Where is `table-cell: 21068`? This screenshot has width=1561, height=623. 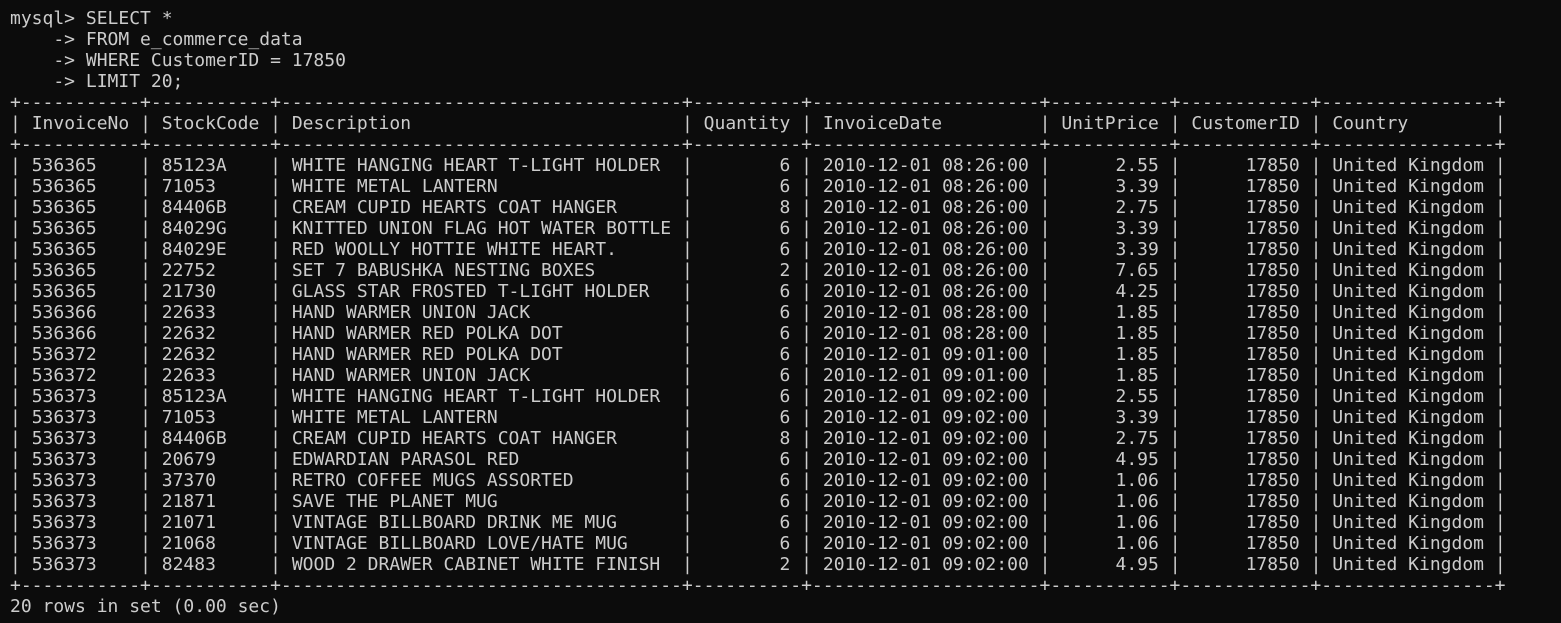 table-cell: 21068 is located at coordinates (188, 543).